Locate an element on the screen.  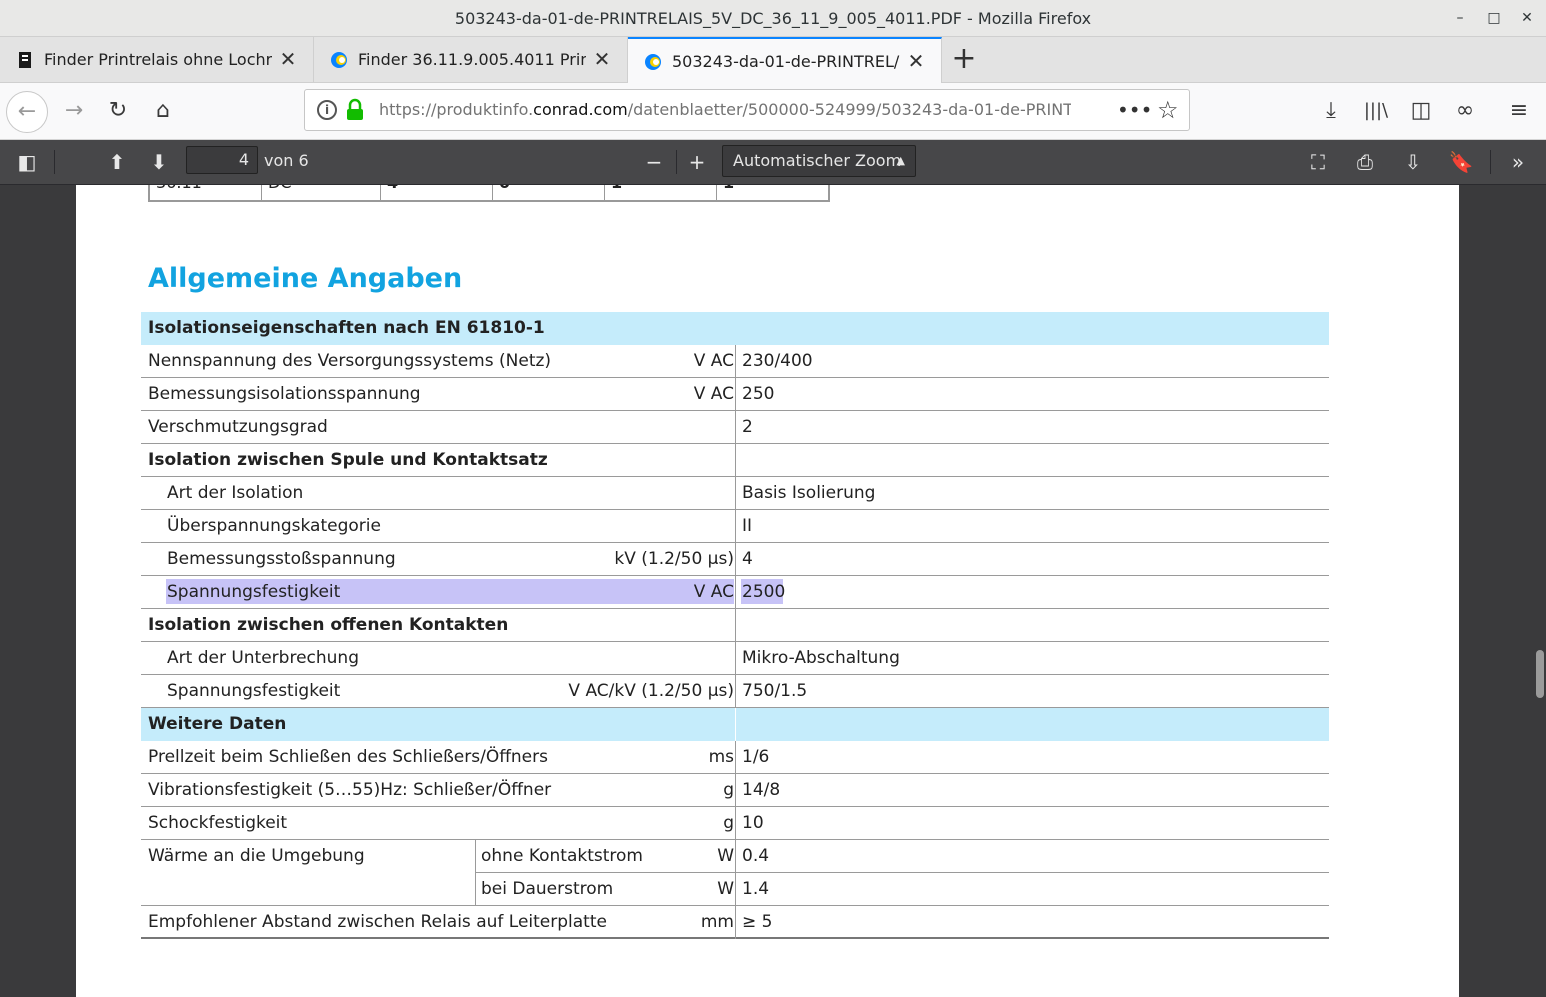
row-value: ≥ 5 is located at coordinates (757, 922).